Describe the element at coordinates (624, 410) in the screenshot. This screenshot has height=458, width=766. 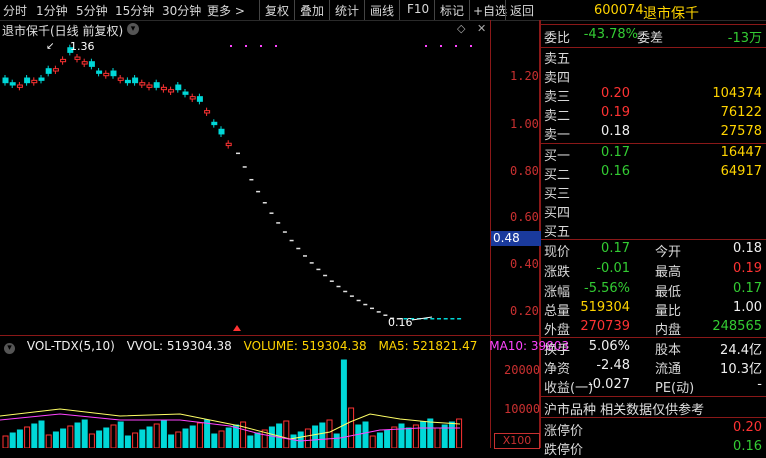
I see `section-title: 沪市品种 相关数据仅供参考` at that location.